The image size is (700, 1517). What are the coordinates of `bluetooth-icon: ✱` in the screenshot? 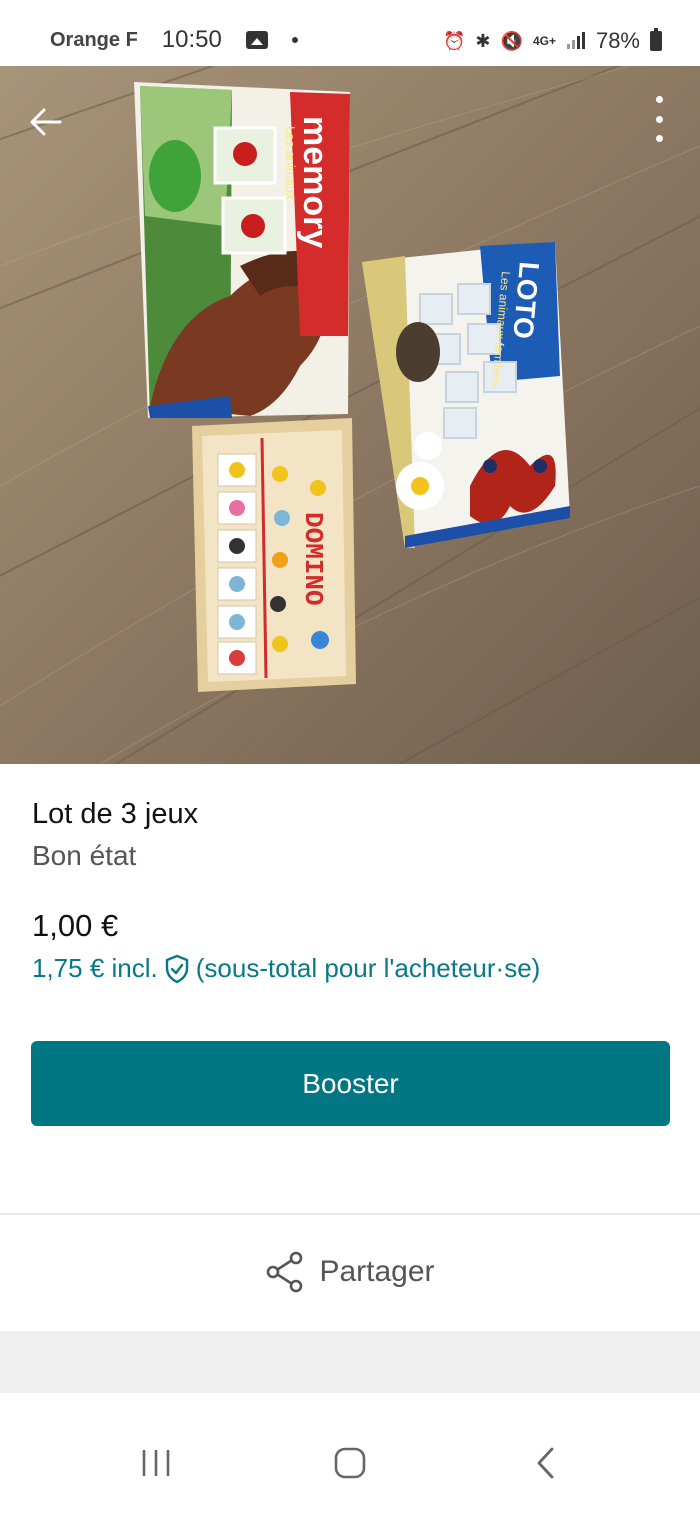 It's located at (483, 41).